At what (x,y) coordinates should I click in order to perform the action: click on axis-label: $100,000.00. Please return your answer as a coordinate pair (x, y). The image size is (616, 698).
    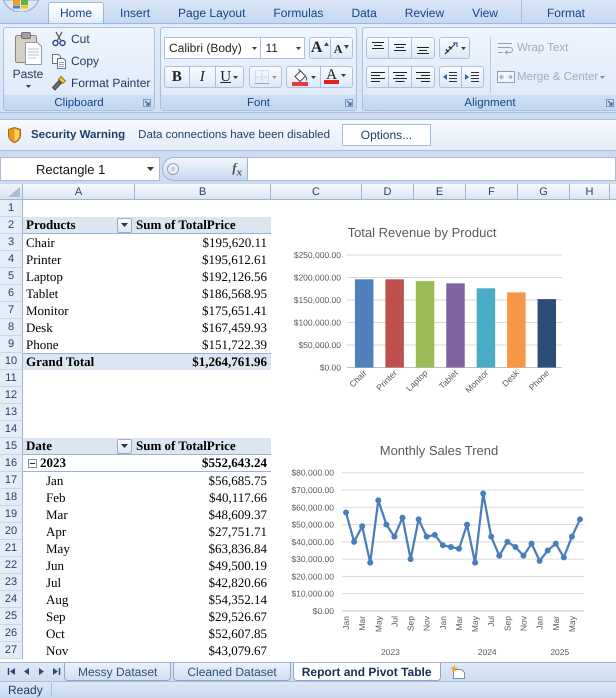
    Looking at the image, I should click on (317, 323).